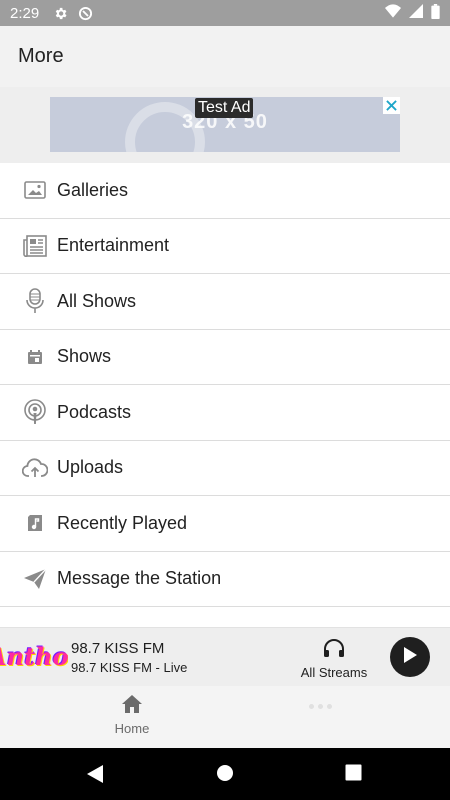  I want to click on home-circle-icon, so click(225, 775).